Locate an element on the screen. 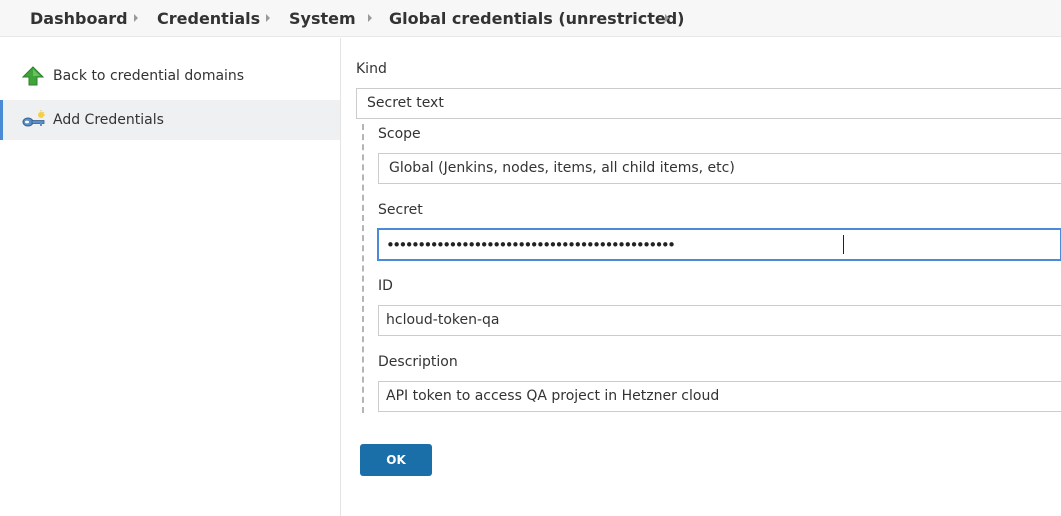 The width and height of the screenshot is (1061, 516). scope-label: Scope is located at coordinates (399, 134).